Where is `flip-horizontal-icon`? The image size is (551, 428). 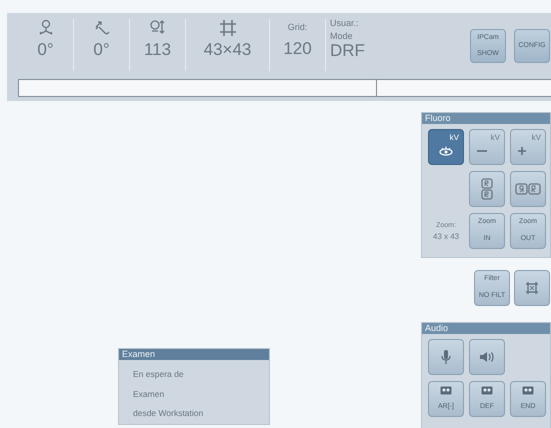 flip-horizontal-icon is located at coordinates (528, 189).